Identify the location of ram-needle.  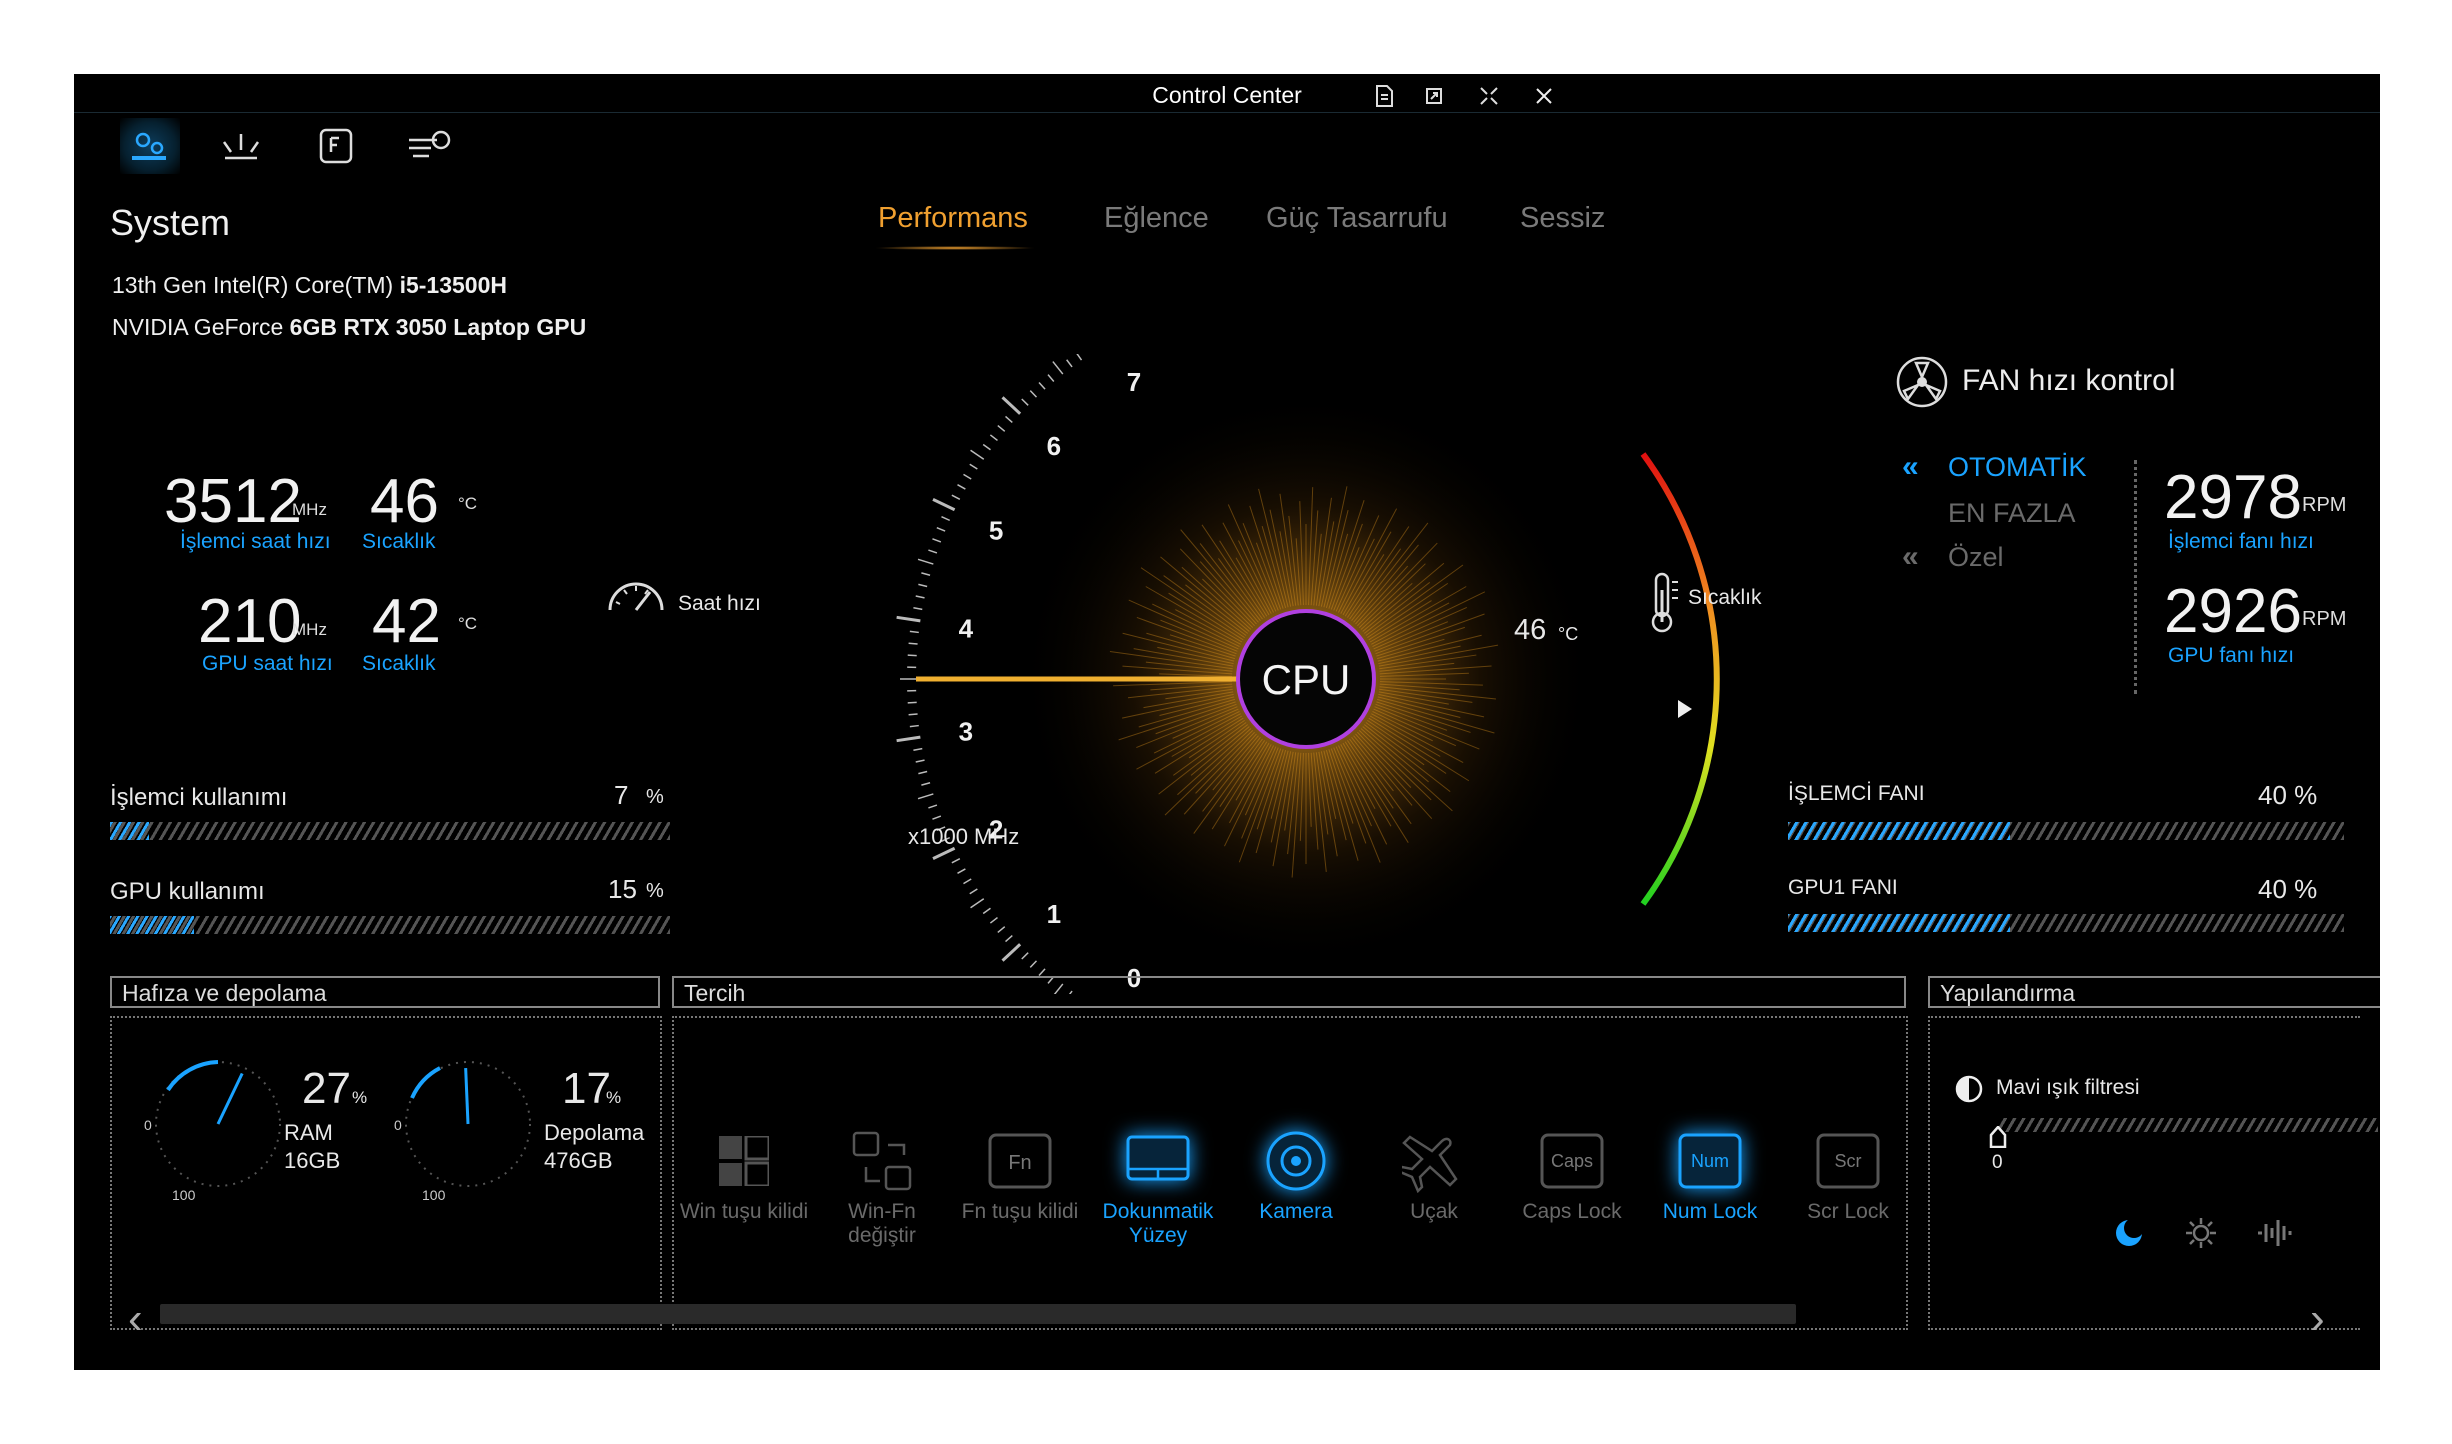
(230, 1098).